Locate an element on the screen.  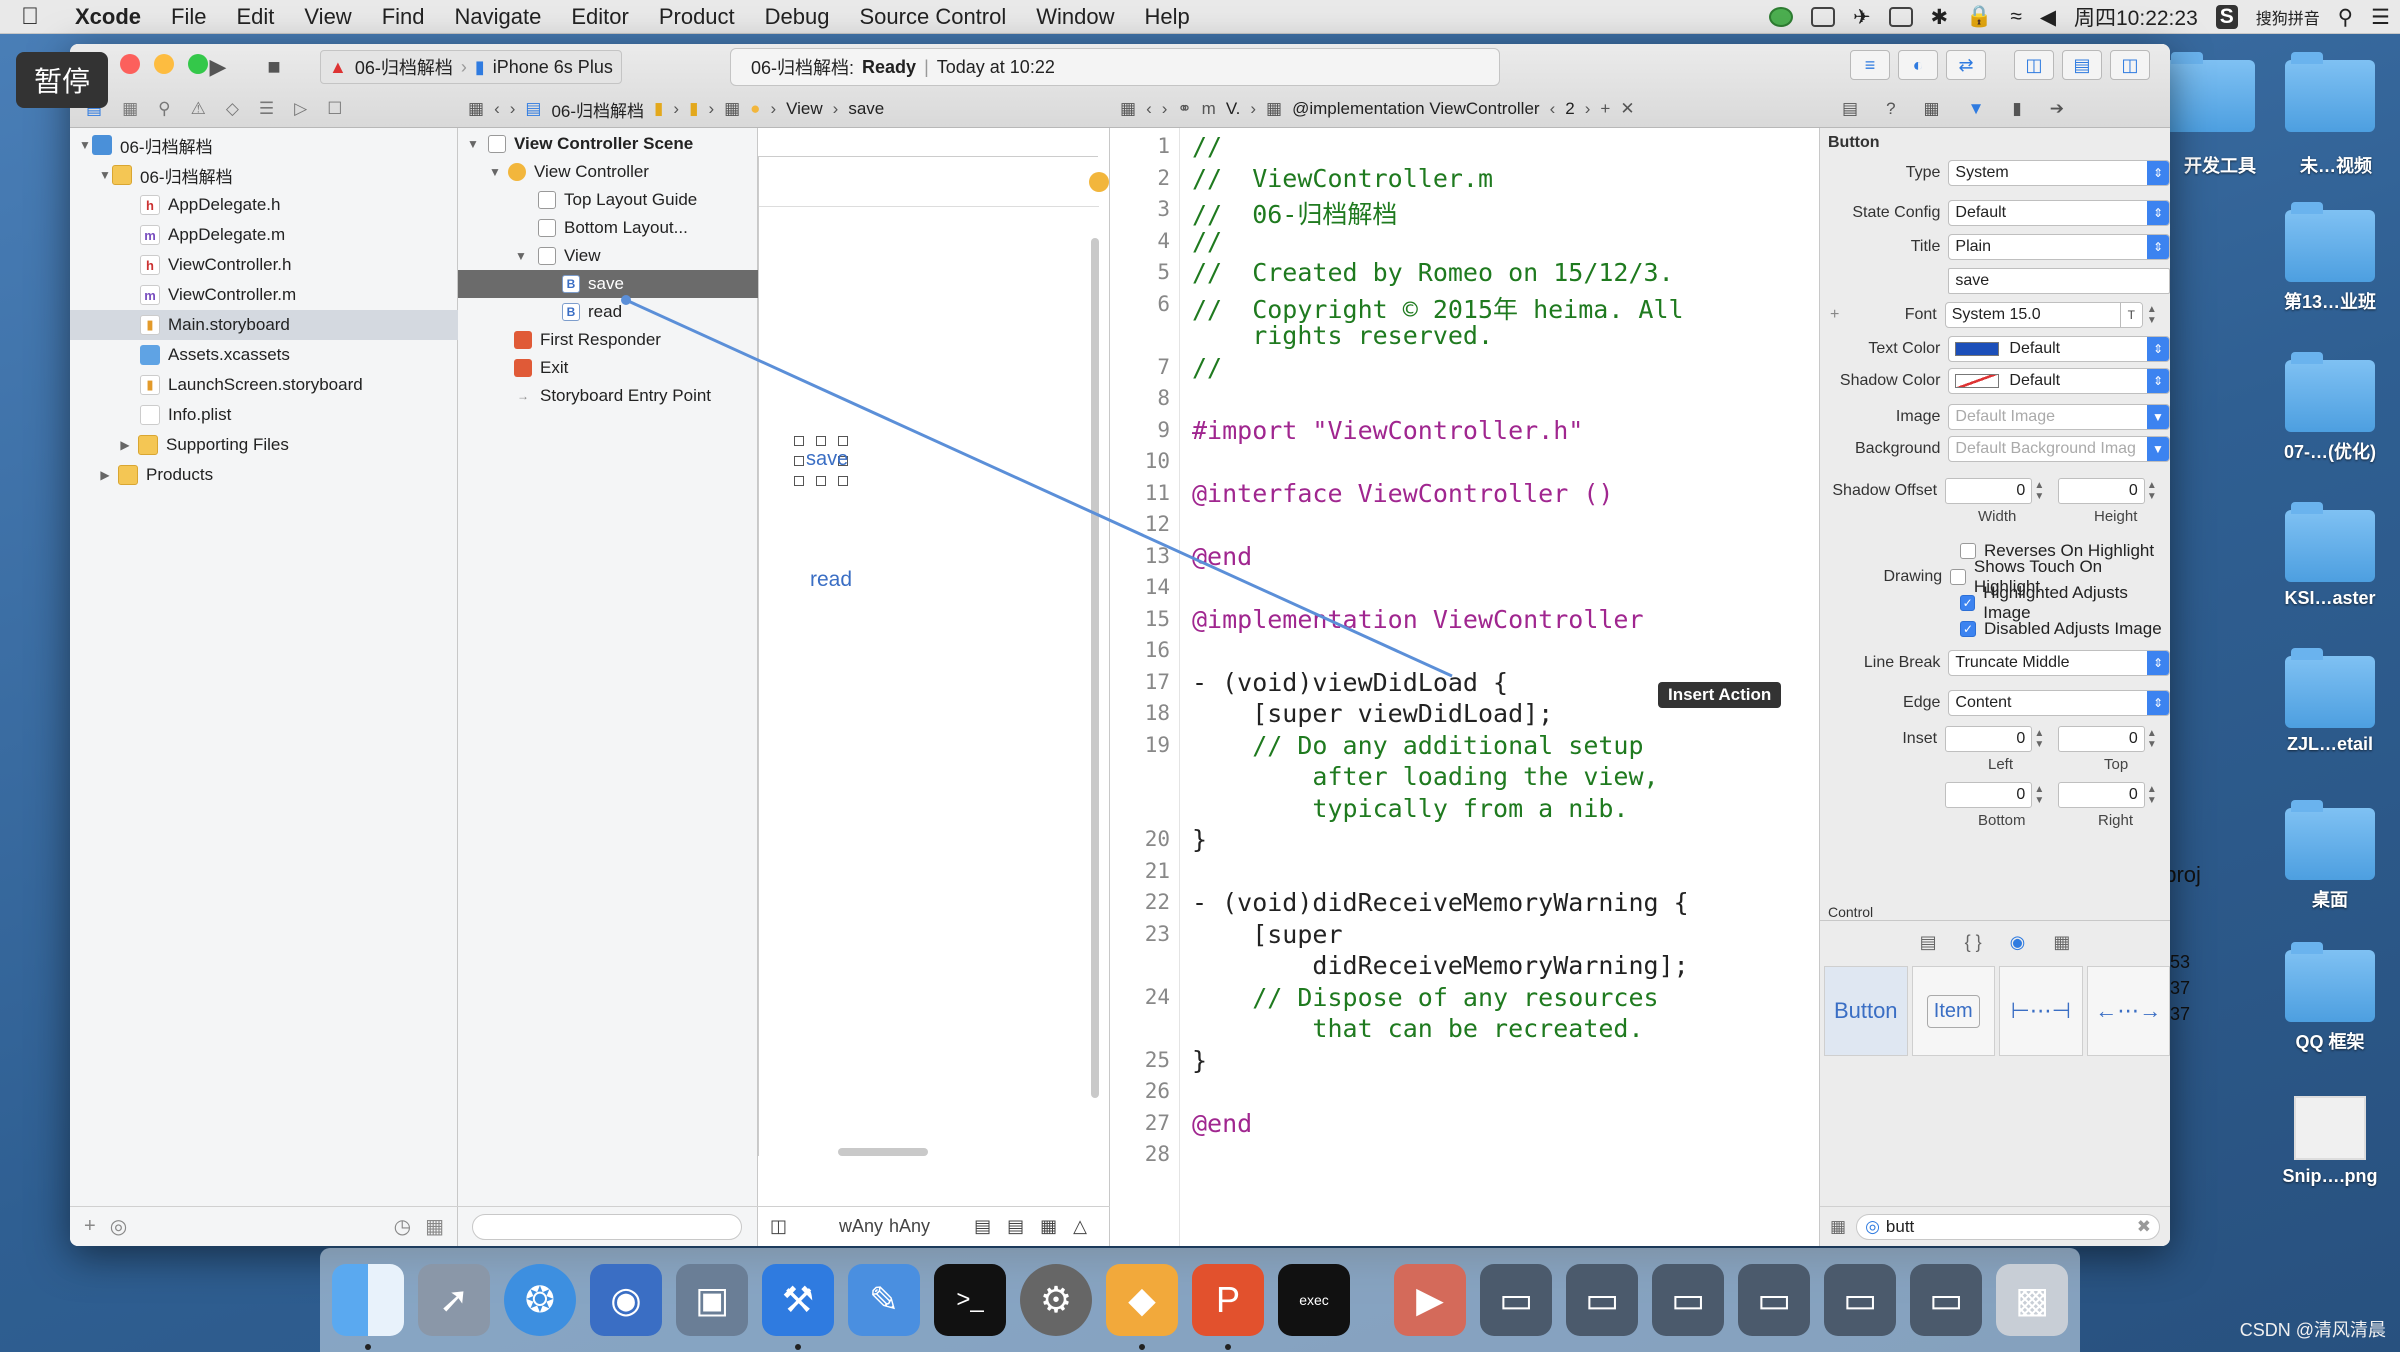
code-line: @implementation ViewController is located at coordinates (1418, 619).